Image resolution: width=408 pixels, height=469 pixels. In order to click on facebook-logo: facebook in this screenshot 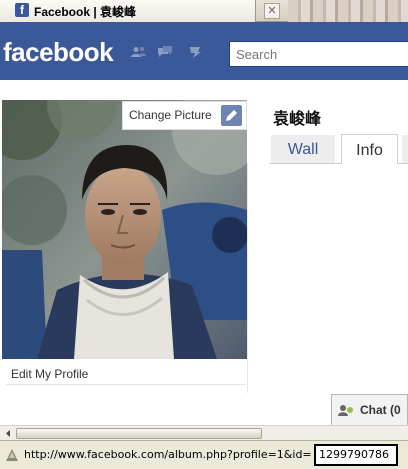, I will do `click(58, 52)`.